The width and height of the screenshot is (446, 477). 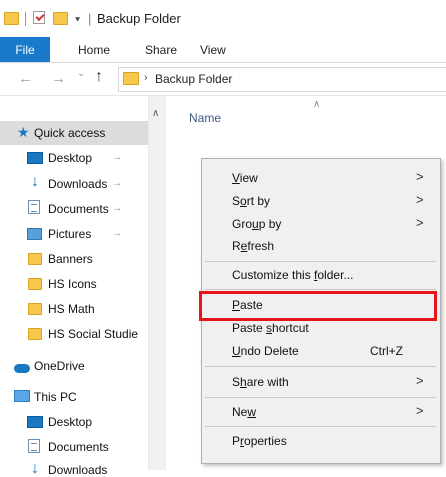 I want to click on menu-item-sort-by: Sort by, so click(x=251, y=201).